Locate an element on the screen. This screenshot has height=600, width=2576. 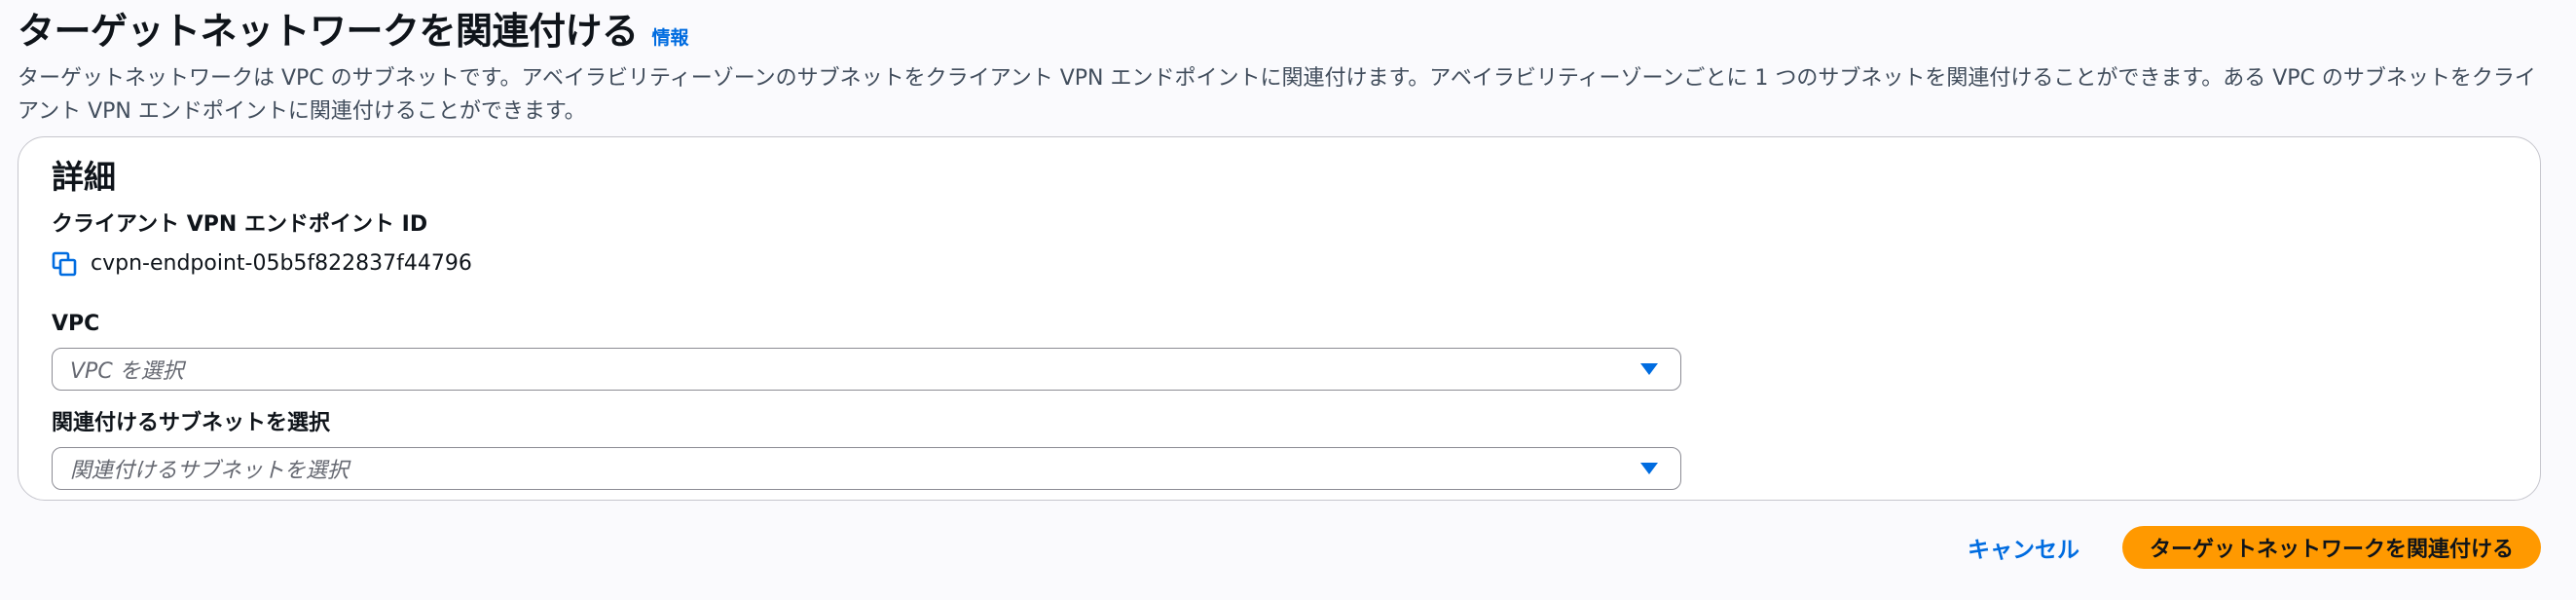
form-actions: キャンセル ターゲットネットワークを関連付ける is located at coordinates (2254, 547).